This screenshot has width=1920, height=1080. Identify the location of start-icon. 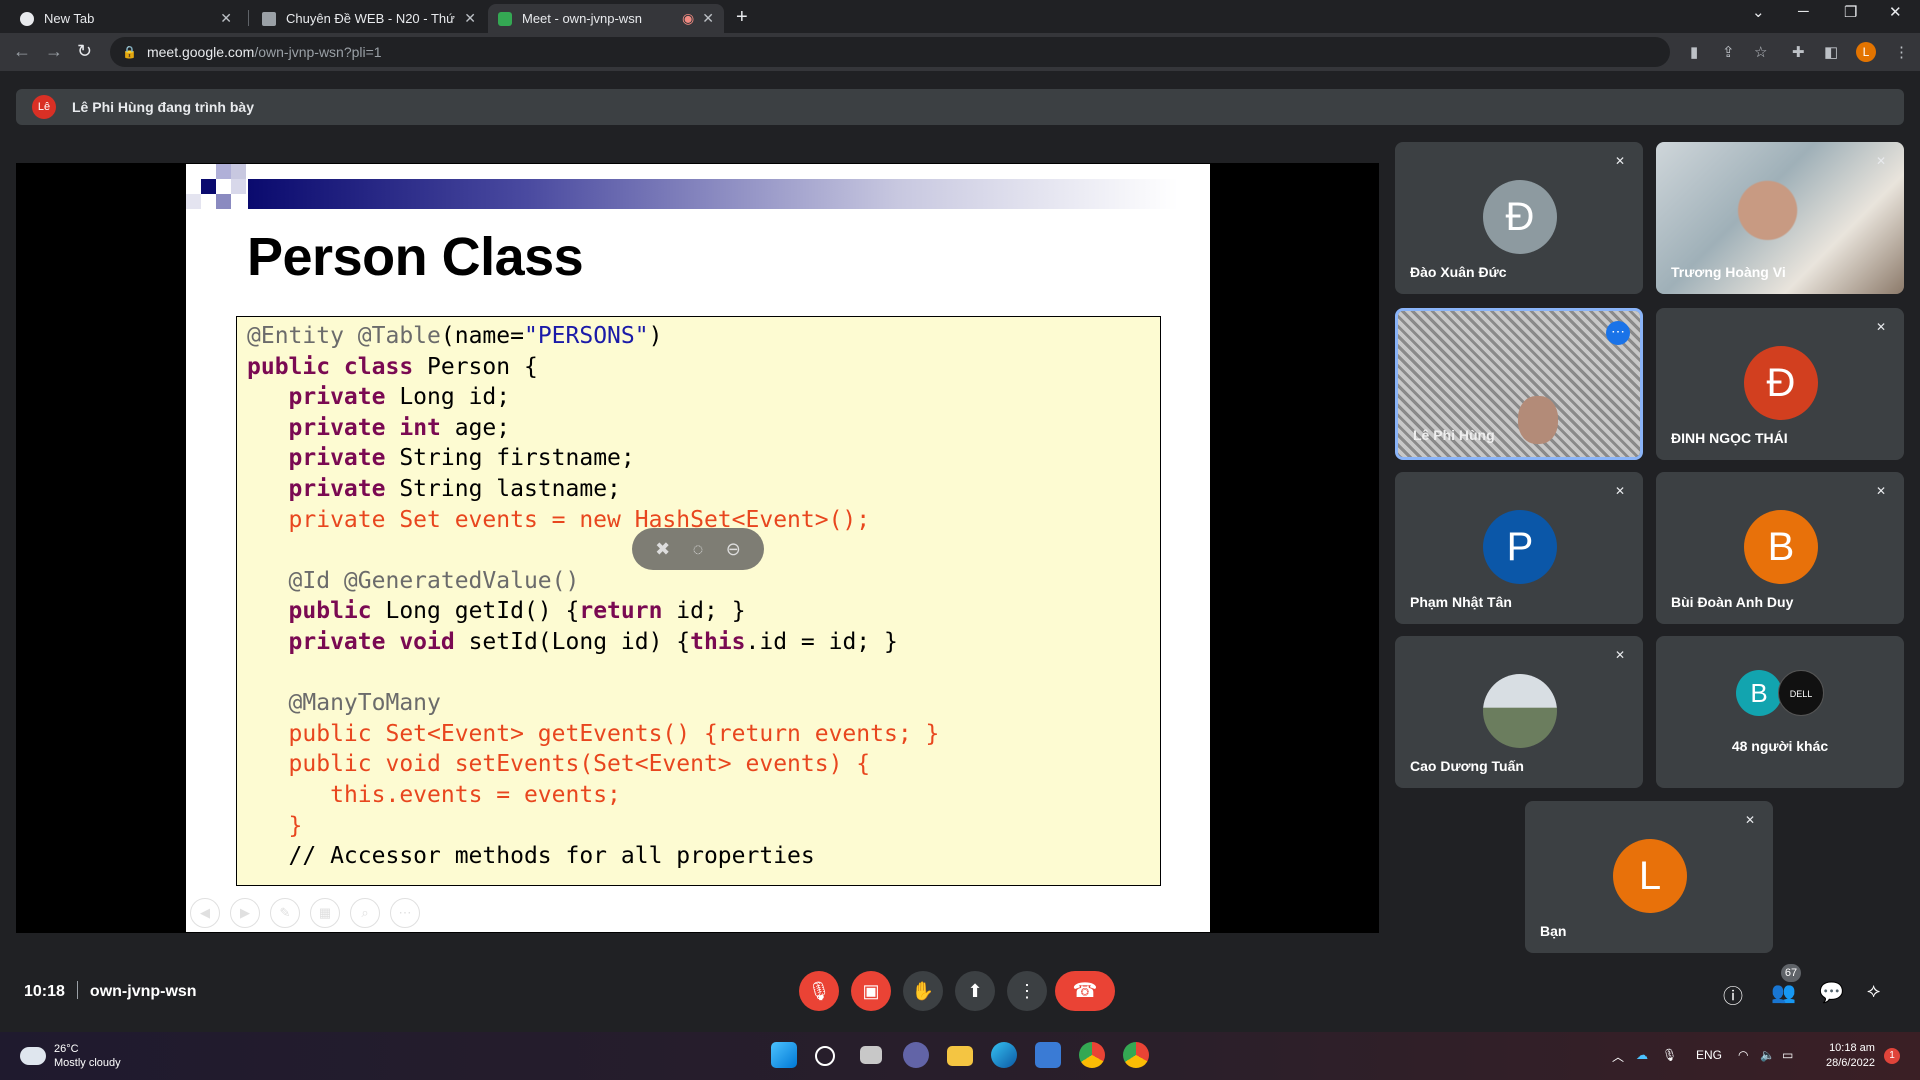
(784, 1055).